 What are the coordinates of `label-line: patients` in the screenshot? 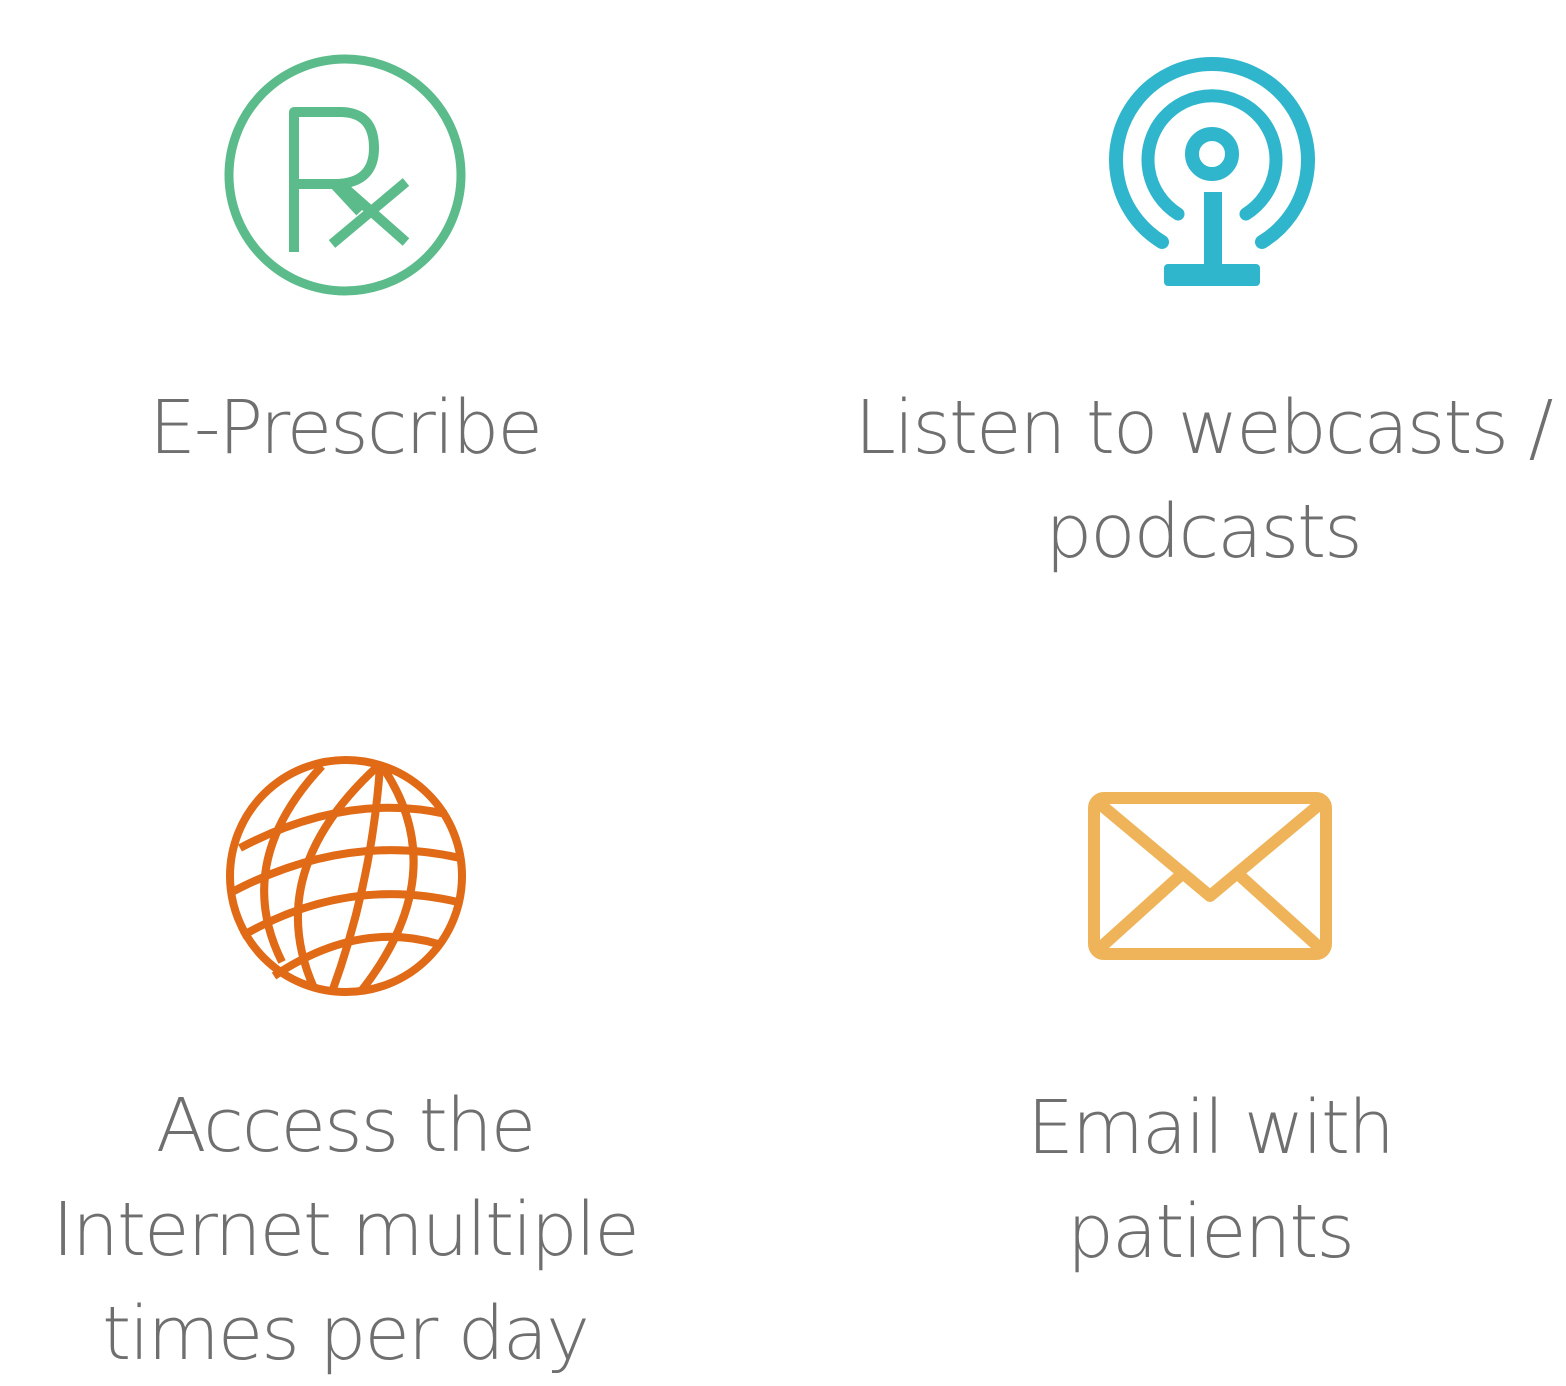 It's located at (1211, 1232).